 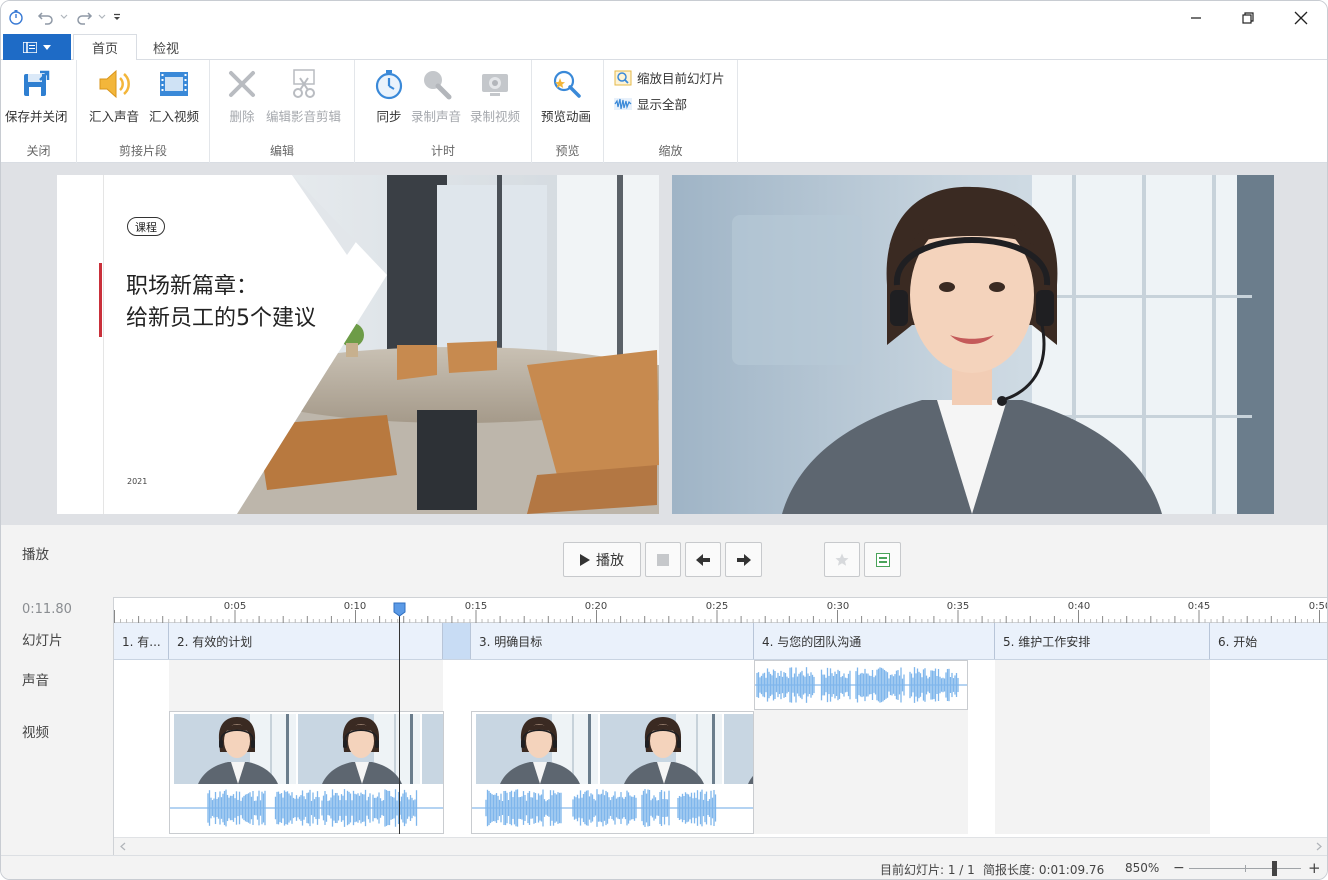 What do you see at coordinates (664, 17) in the screenshot?
I see `title-bar` at bounding box center [664, 17].